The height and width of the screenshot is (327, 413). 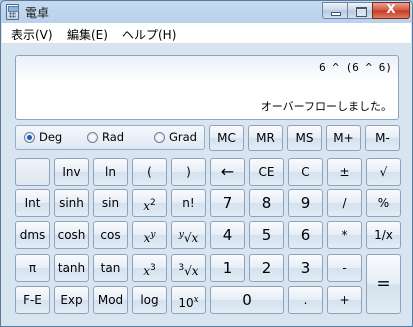 What do you see at coordinates (344, 235) in the screenshot?
I see `multiply-button: *` at bounding box center [344, 235].